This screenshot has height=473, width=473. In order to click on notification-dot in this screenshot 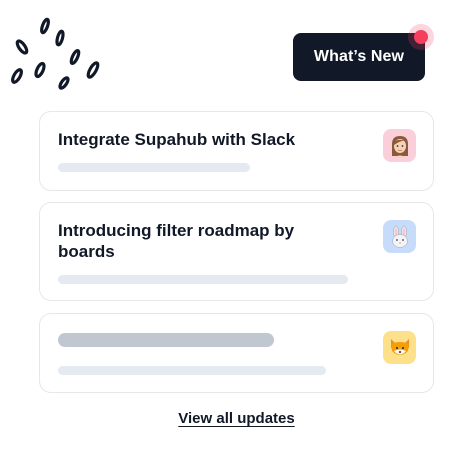, I will do `click(421, 37)`.